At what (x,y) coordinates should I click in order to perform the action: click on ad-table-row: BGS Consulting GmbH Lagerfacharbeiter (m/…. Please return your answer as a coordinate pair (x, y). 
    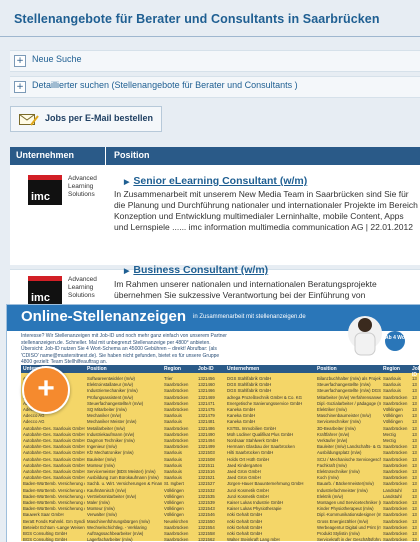
    Looking at the image, I should click on (220, 538).